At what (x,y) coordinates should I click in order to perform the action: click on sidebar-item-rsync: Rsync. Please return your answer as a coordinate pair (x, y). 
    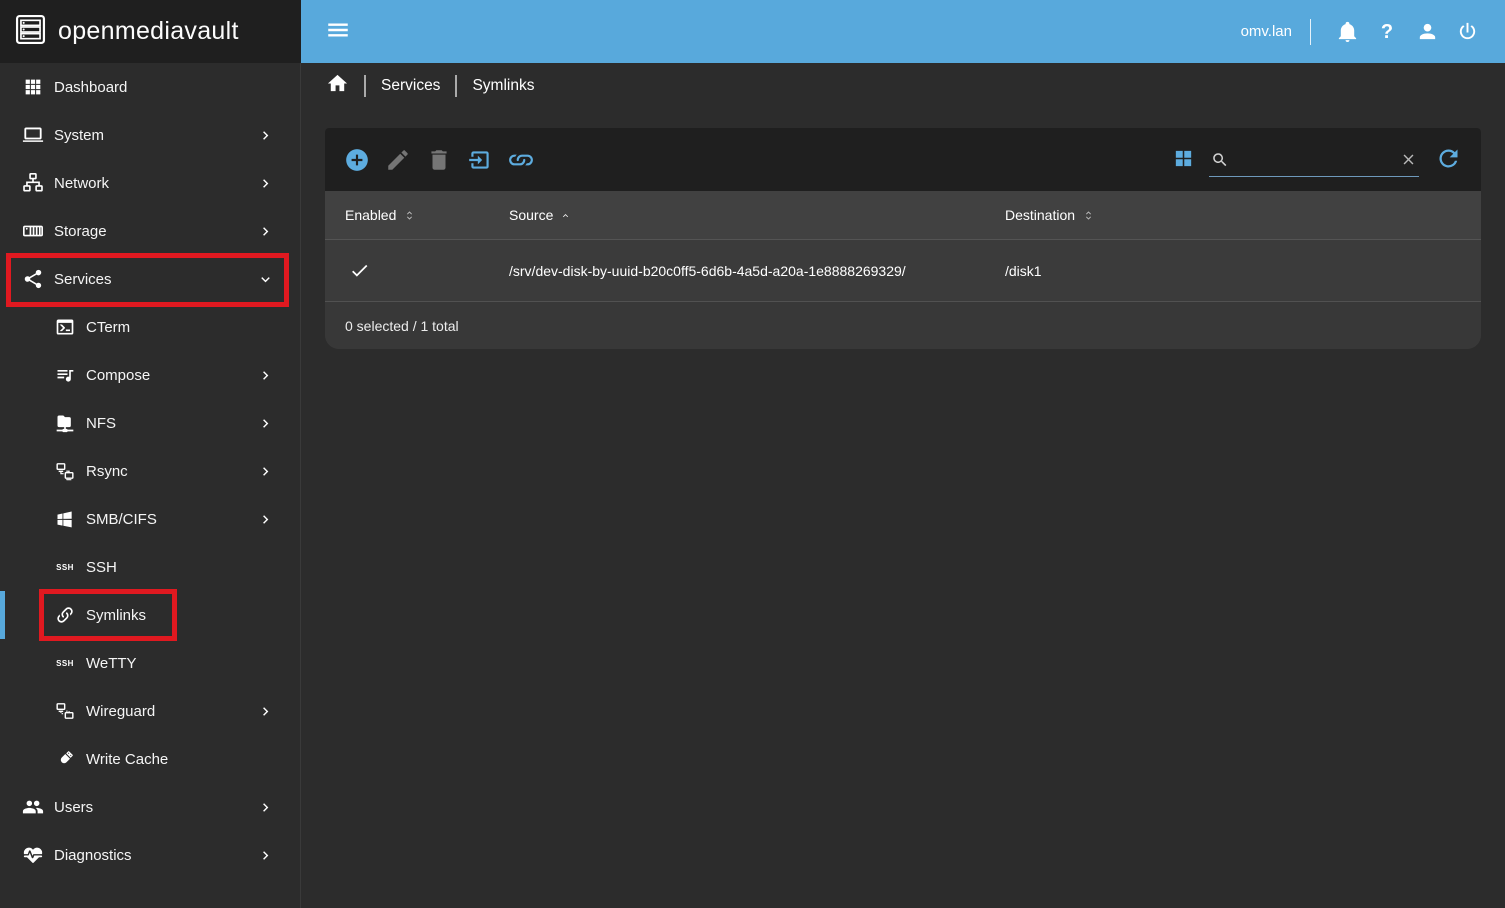
    Looking at the image, I should click on (150, 471).